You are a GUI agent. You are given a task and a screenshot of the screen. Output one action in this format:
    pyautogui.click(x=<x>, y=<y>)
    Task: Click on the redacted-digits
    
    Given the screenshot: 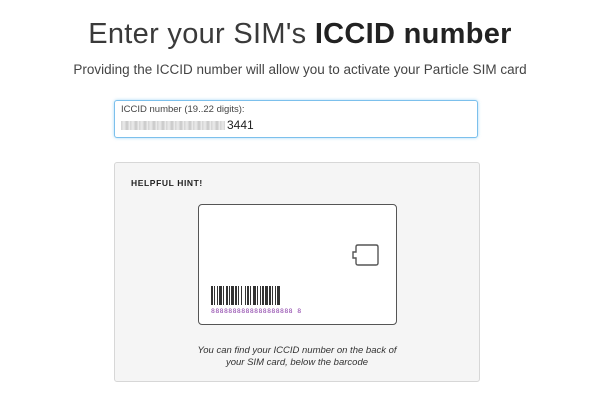 What is the action you would take?
    pyautogui.click(x=173, y=125)
    